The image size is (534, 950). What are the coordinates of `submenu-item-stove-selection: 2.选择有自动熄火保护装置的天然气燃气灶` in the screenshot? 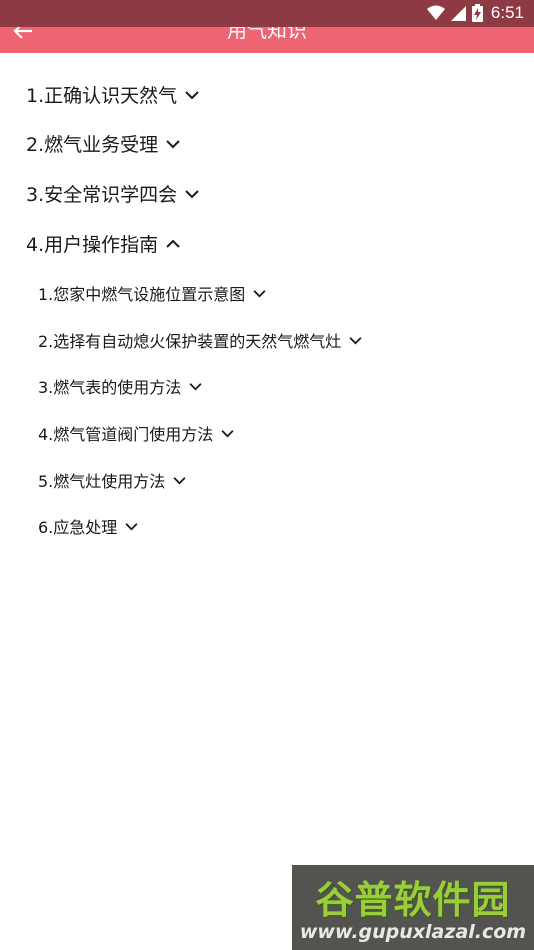 It's located at (200, 340).